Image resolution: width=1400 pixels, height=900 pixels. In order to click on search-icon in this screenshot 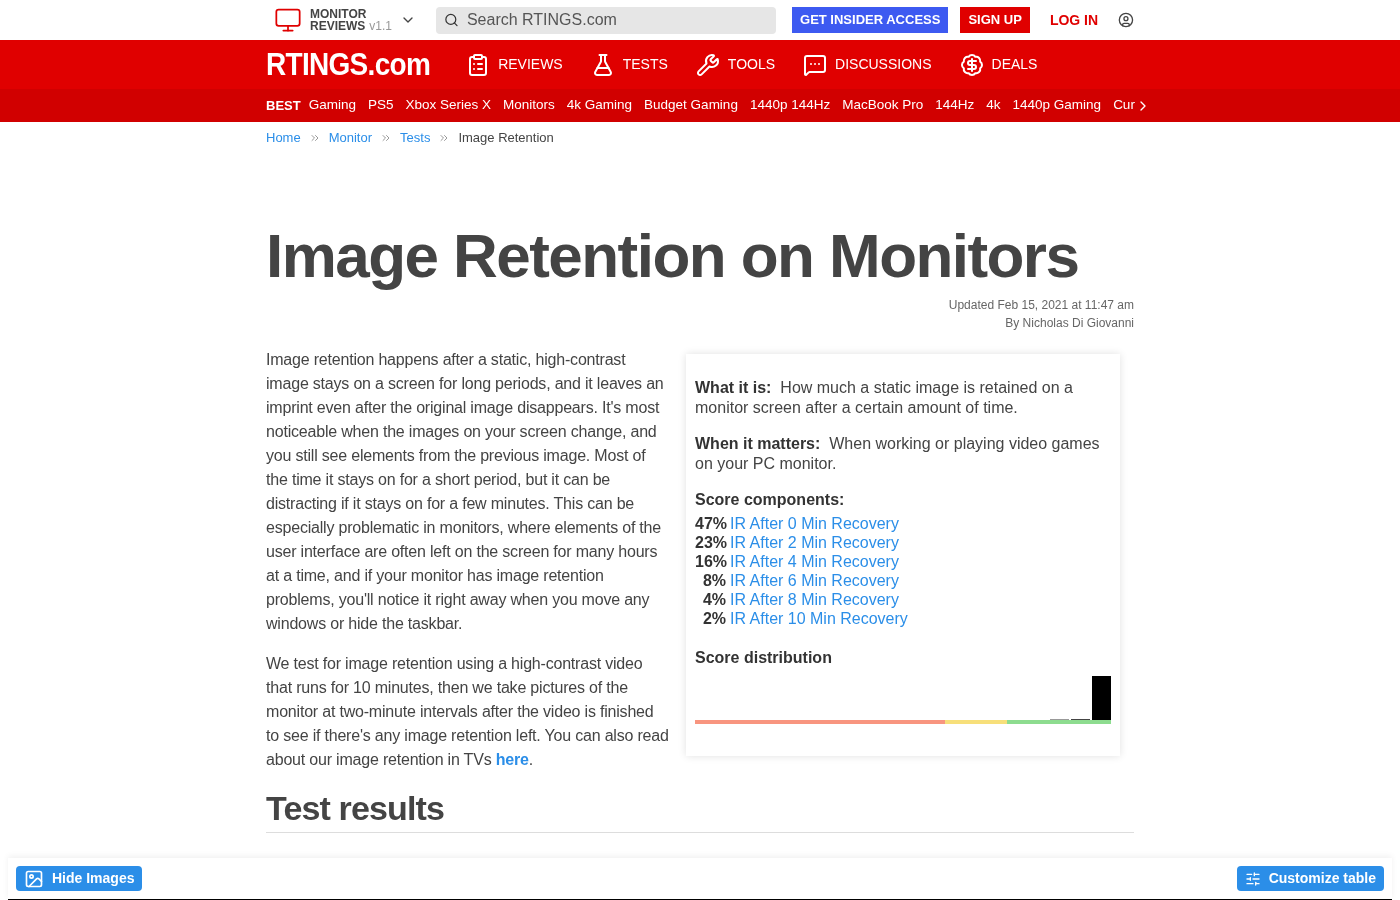, I will do `click(451, 20)`.